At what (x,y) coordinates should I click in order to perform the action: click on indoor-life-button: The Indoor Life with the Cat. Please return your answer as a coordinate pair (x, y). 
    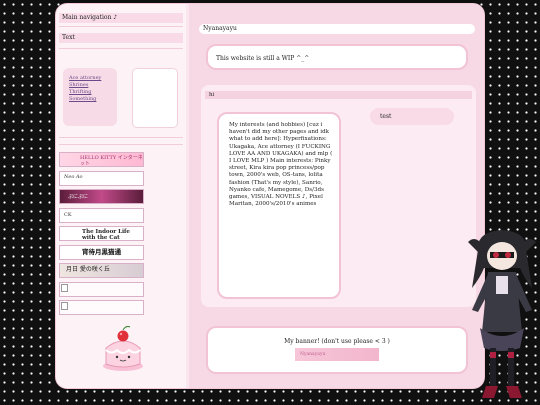
    Looking at the image, I should click on (101, 233).